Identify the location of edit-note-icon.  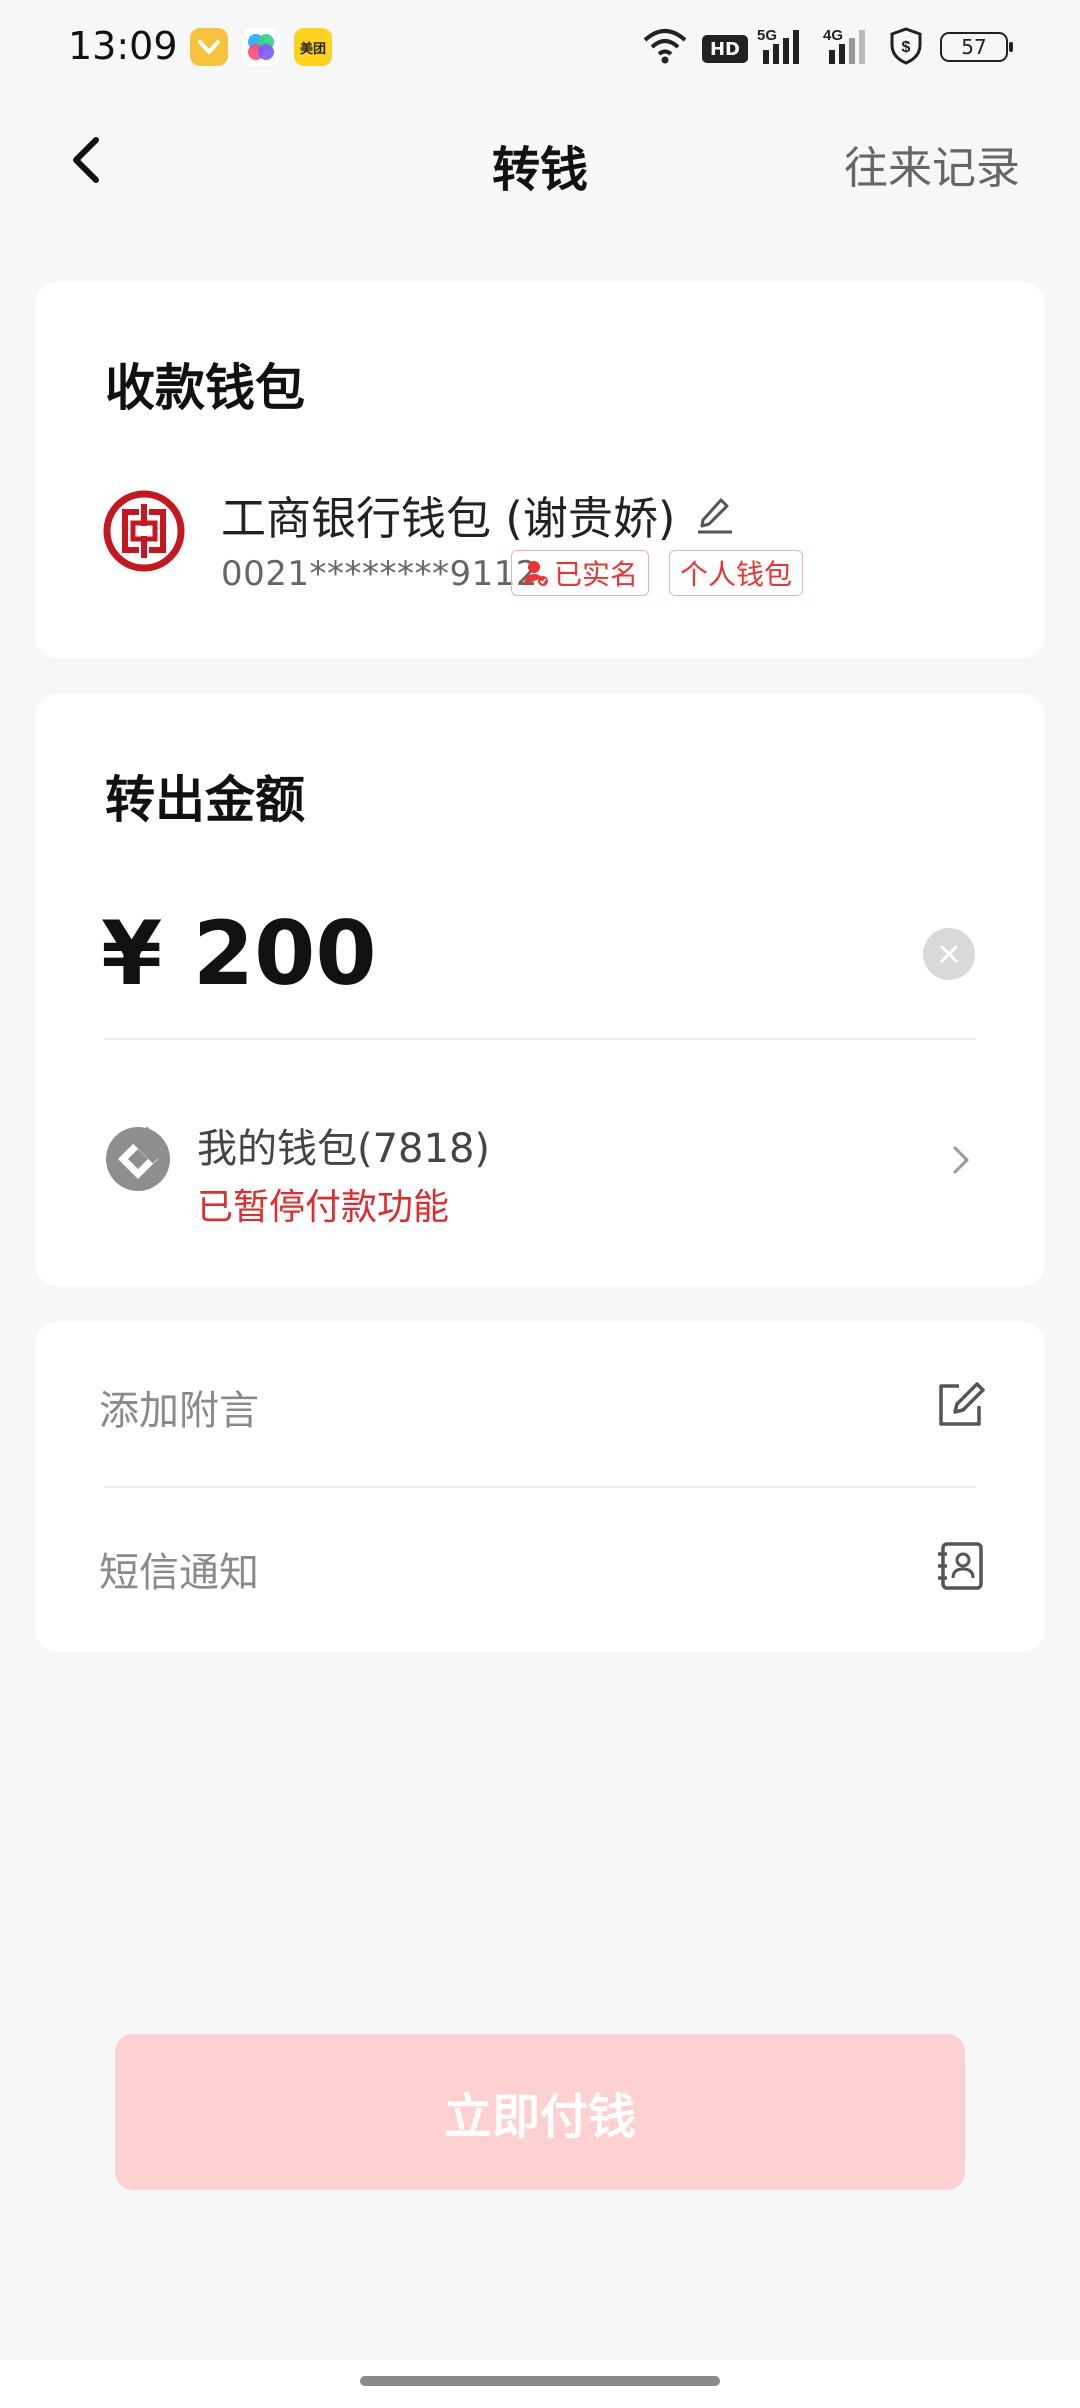
(961, 1404).